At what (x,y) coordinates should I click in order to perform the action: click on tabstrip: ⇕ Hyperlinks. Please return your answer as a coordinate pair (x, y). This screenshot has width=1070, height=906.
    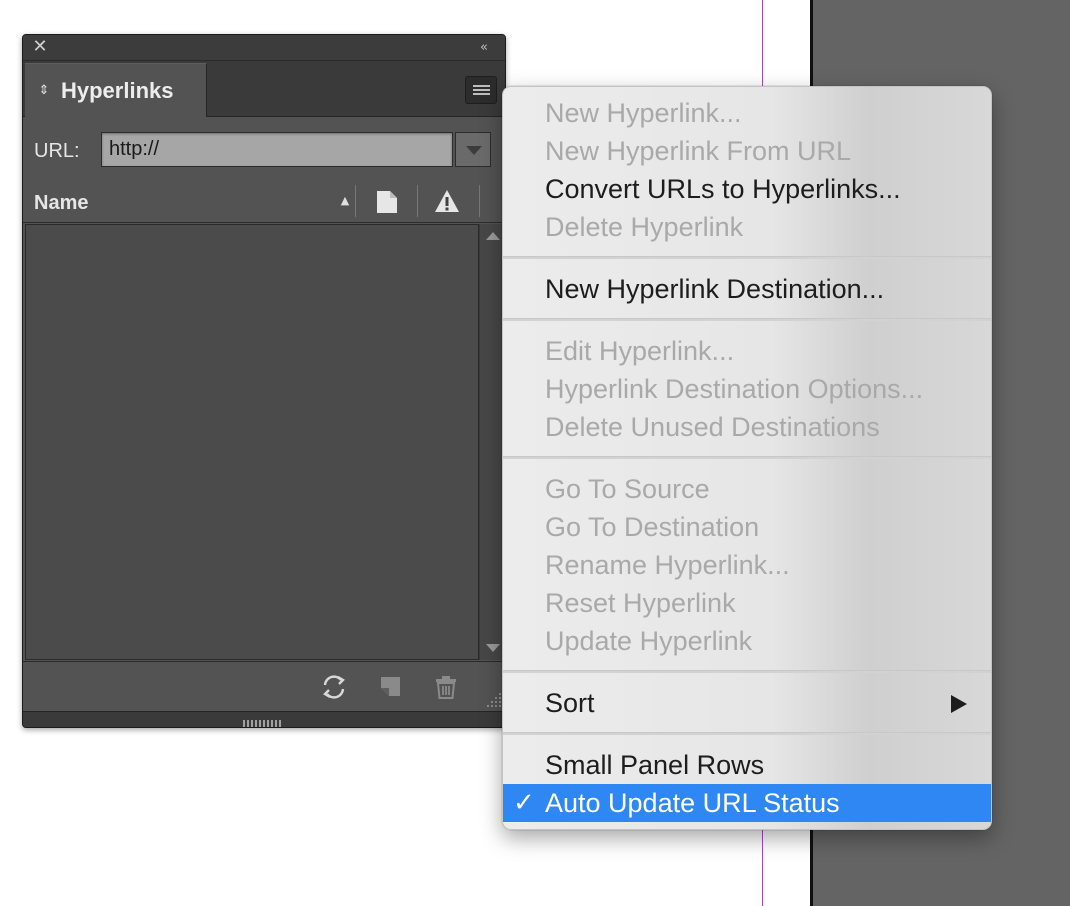
    Looking at the image, I should click on (264, 89).